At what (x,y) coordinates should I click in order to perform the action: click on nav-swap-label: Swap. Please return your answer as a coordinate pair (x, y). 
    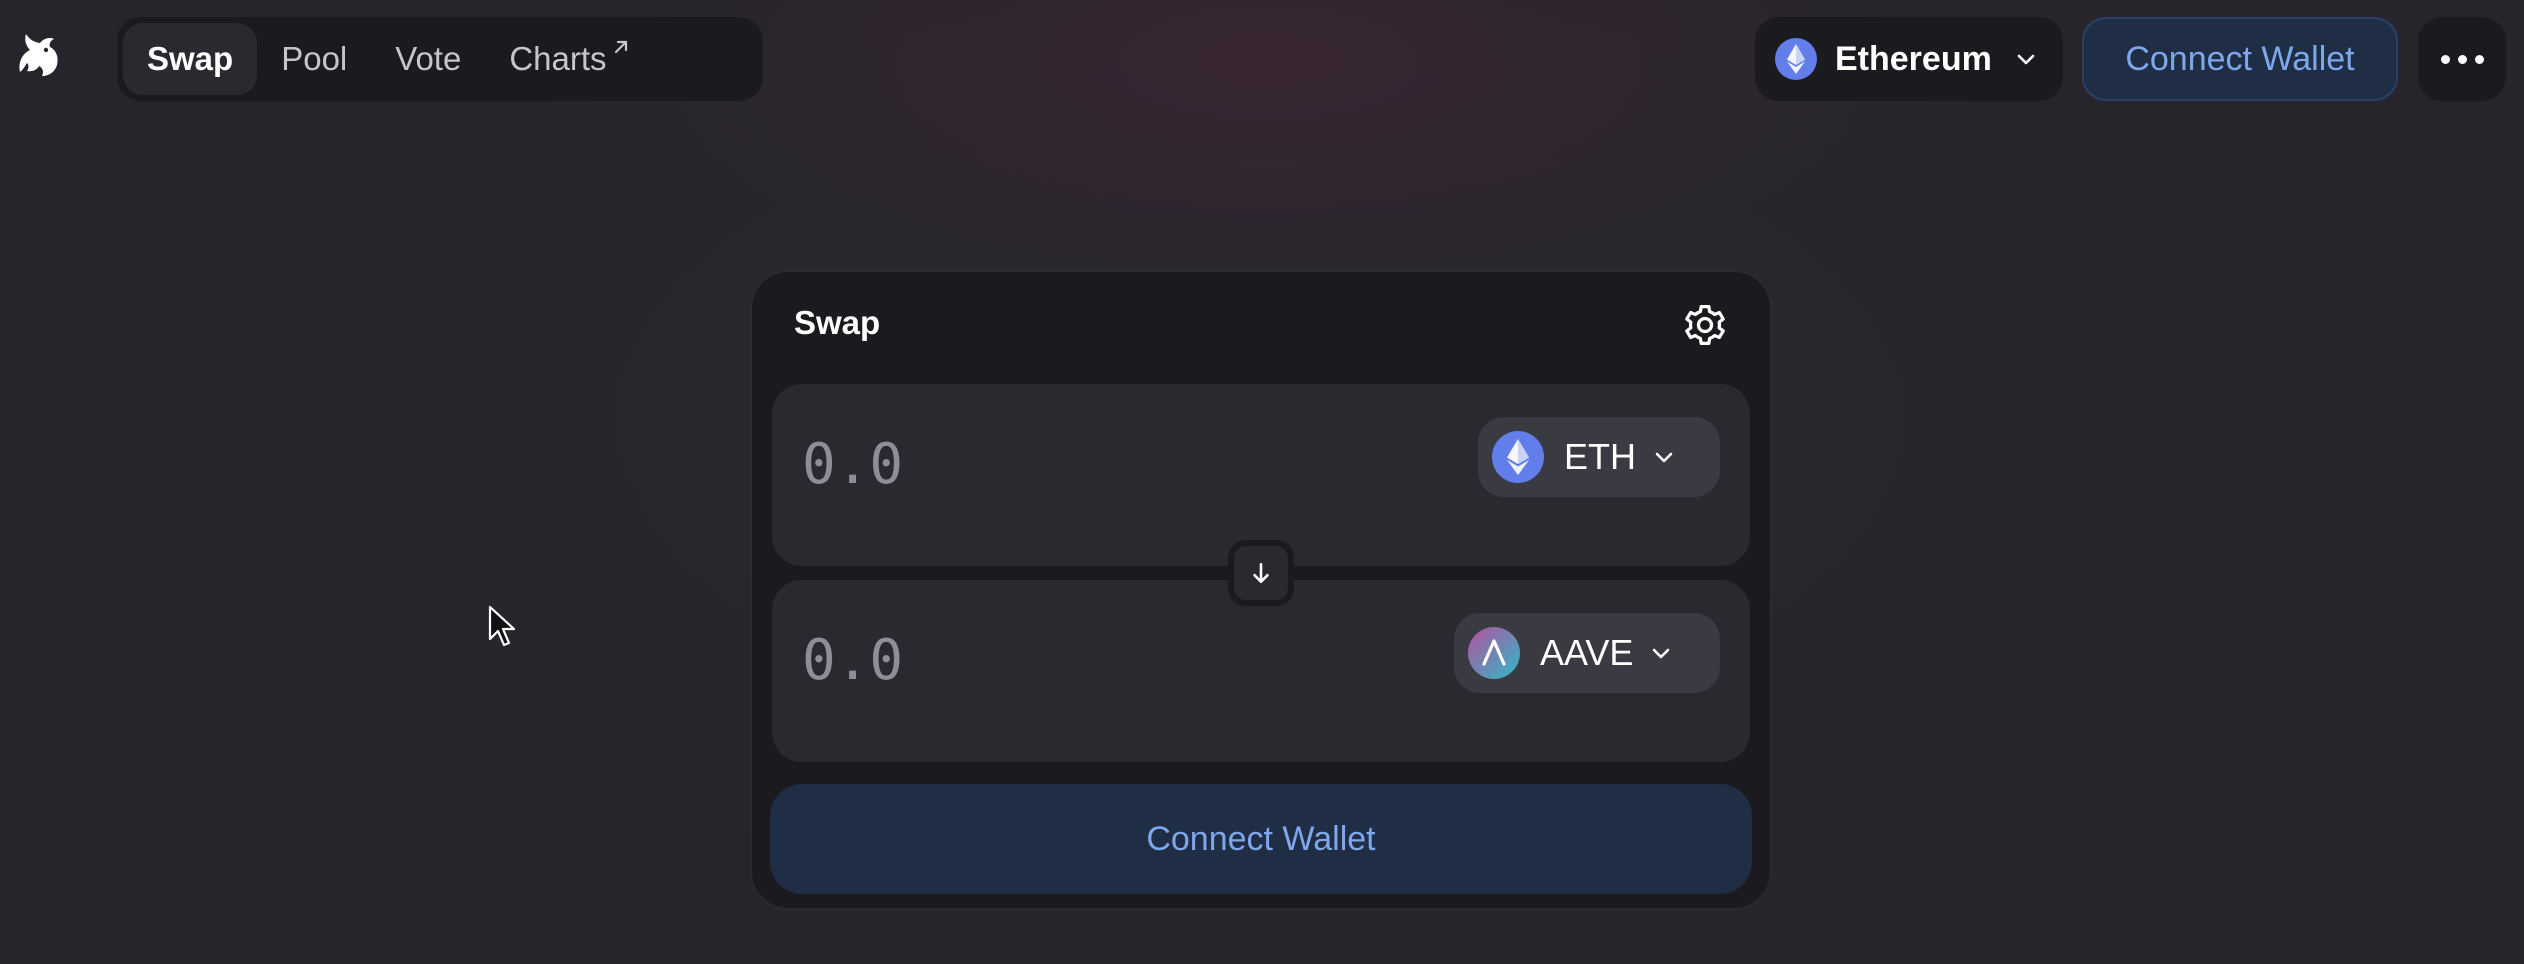
    Looking at the image, I should click on (190, 58).